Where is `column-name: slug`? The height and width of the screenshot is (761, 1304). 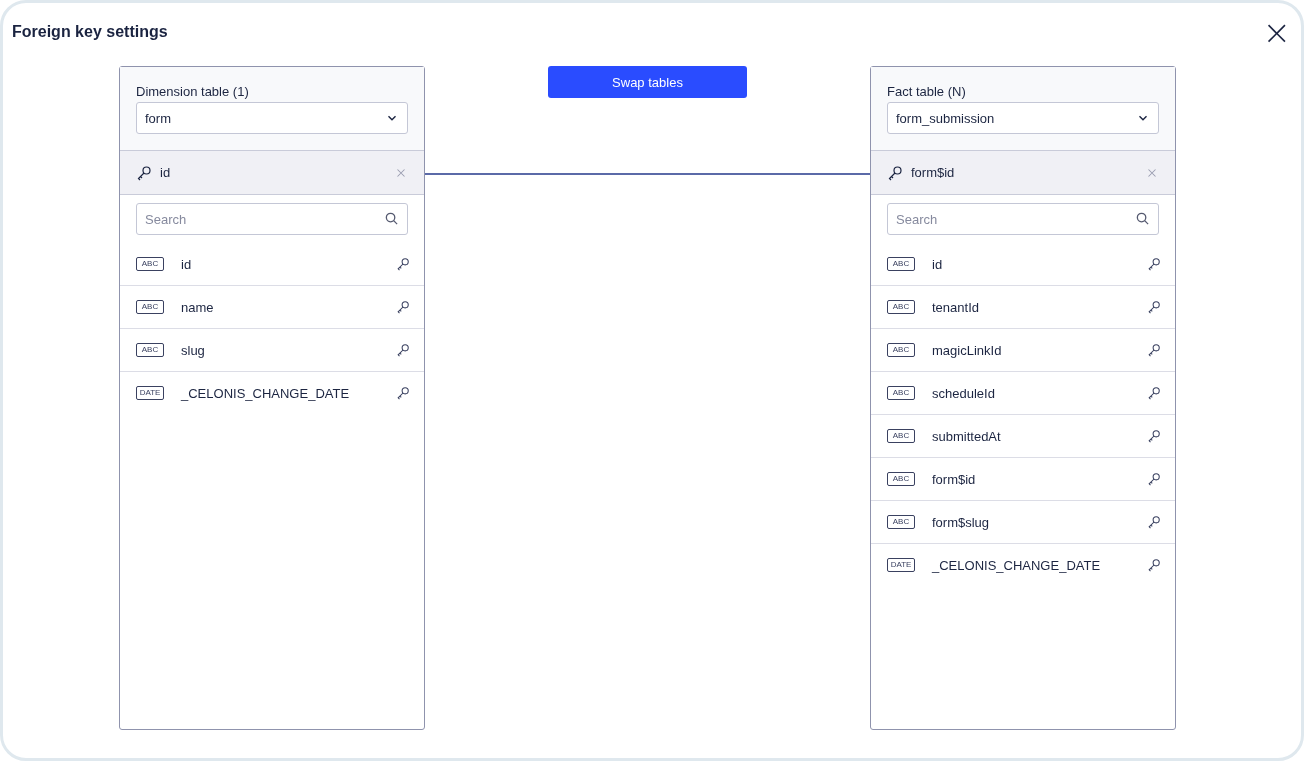
column-name: slug is located at coordinates (193, 350).